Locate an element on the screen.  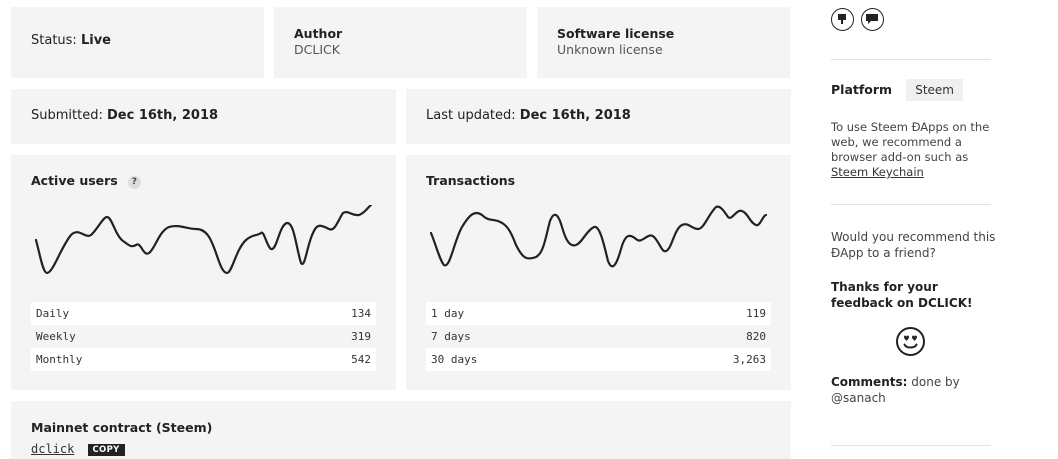
active-users-sparkline is located at coordinates (203, 240).